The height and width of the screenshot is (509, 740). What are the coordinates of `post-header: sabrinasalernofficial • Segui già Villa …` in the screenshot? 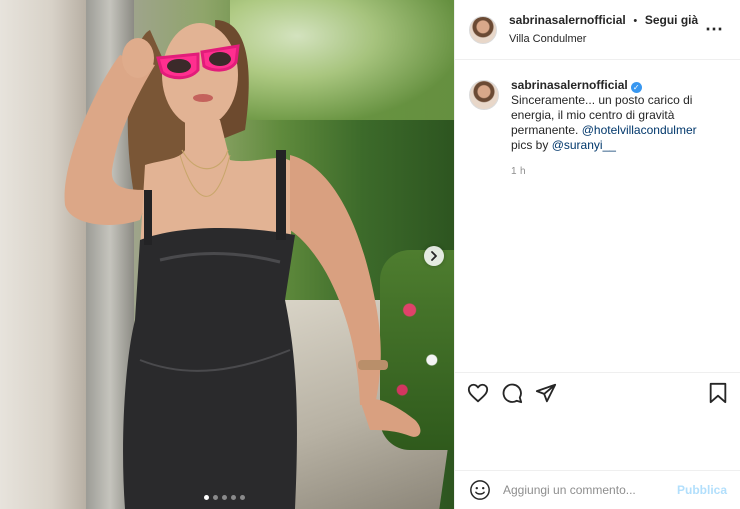 It's located at (597, 30).